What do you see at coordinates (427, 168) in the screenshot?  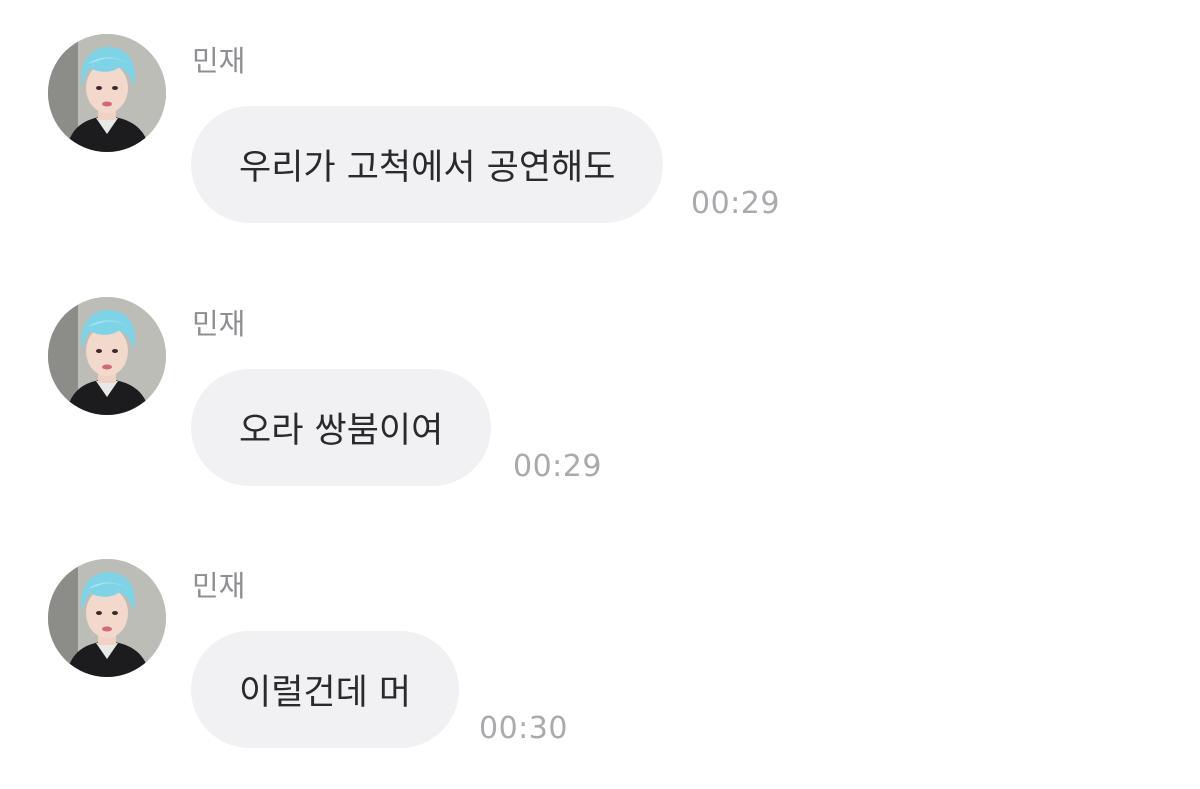 I see `message-text: 우리가 고척에서 공연해도` at bounding box center [427, 168].